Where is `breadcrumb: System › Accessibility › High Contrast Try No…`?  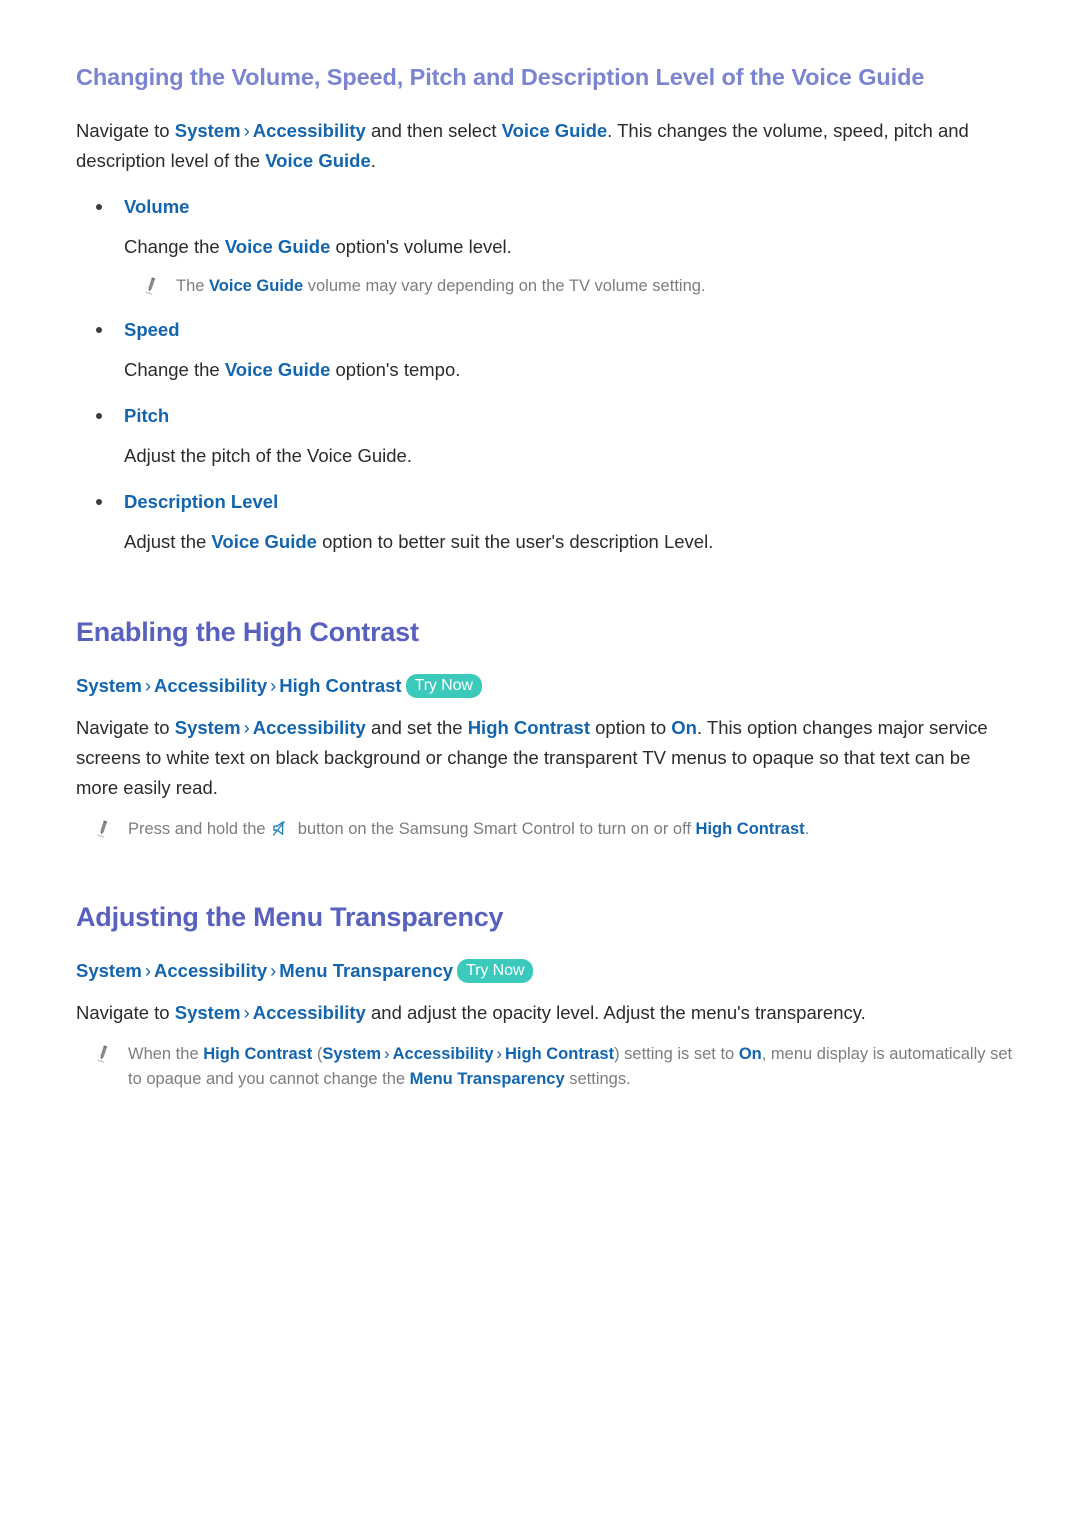 breadcrumb: System › Accessibility › High Contrast Try No… is located at coordinates (548, 686).